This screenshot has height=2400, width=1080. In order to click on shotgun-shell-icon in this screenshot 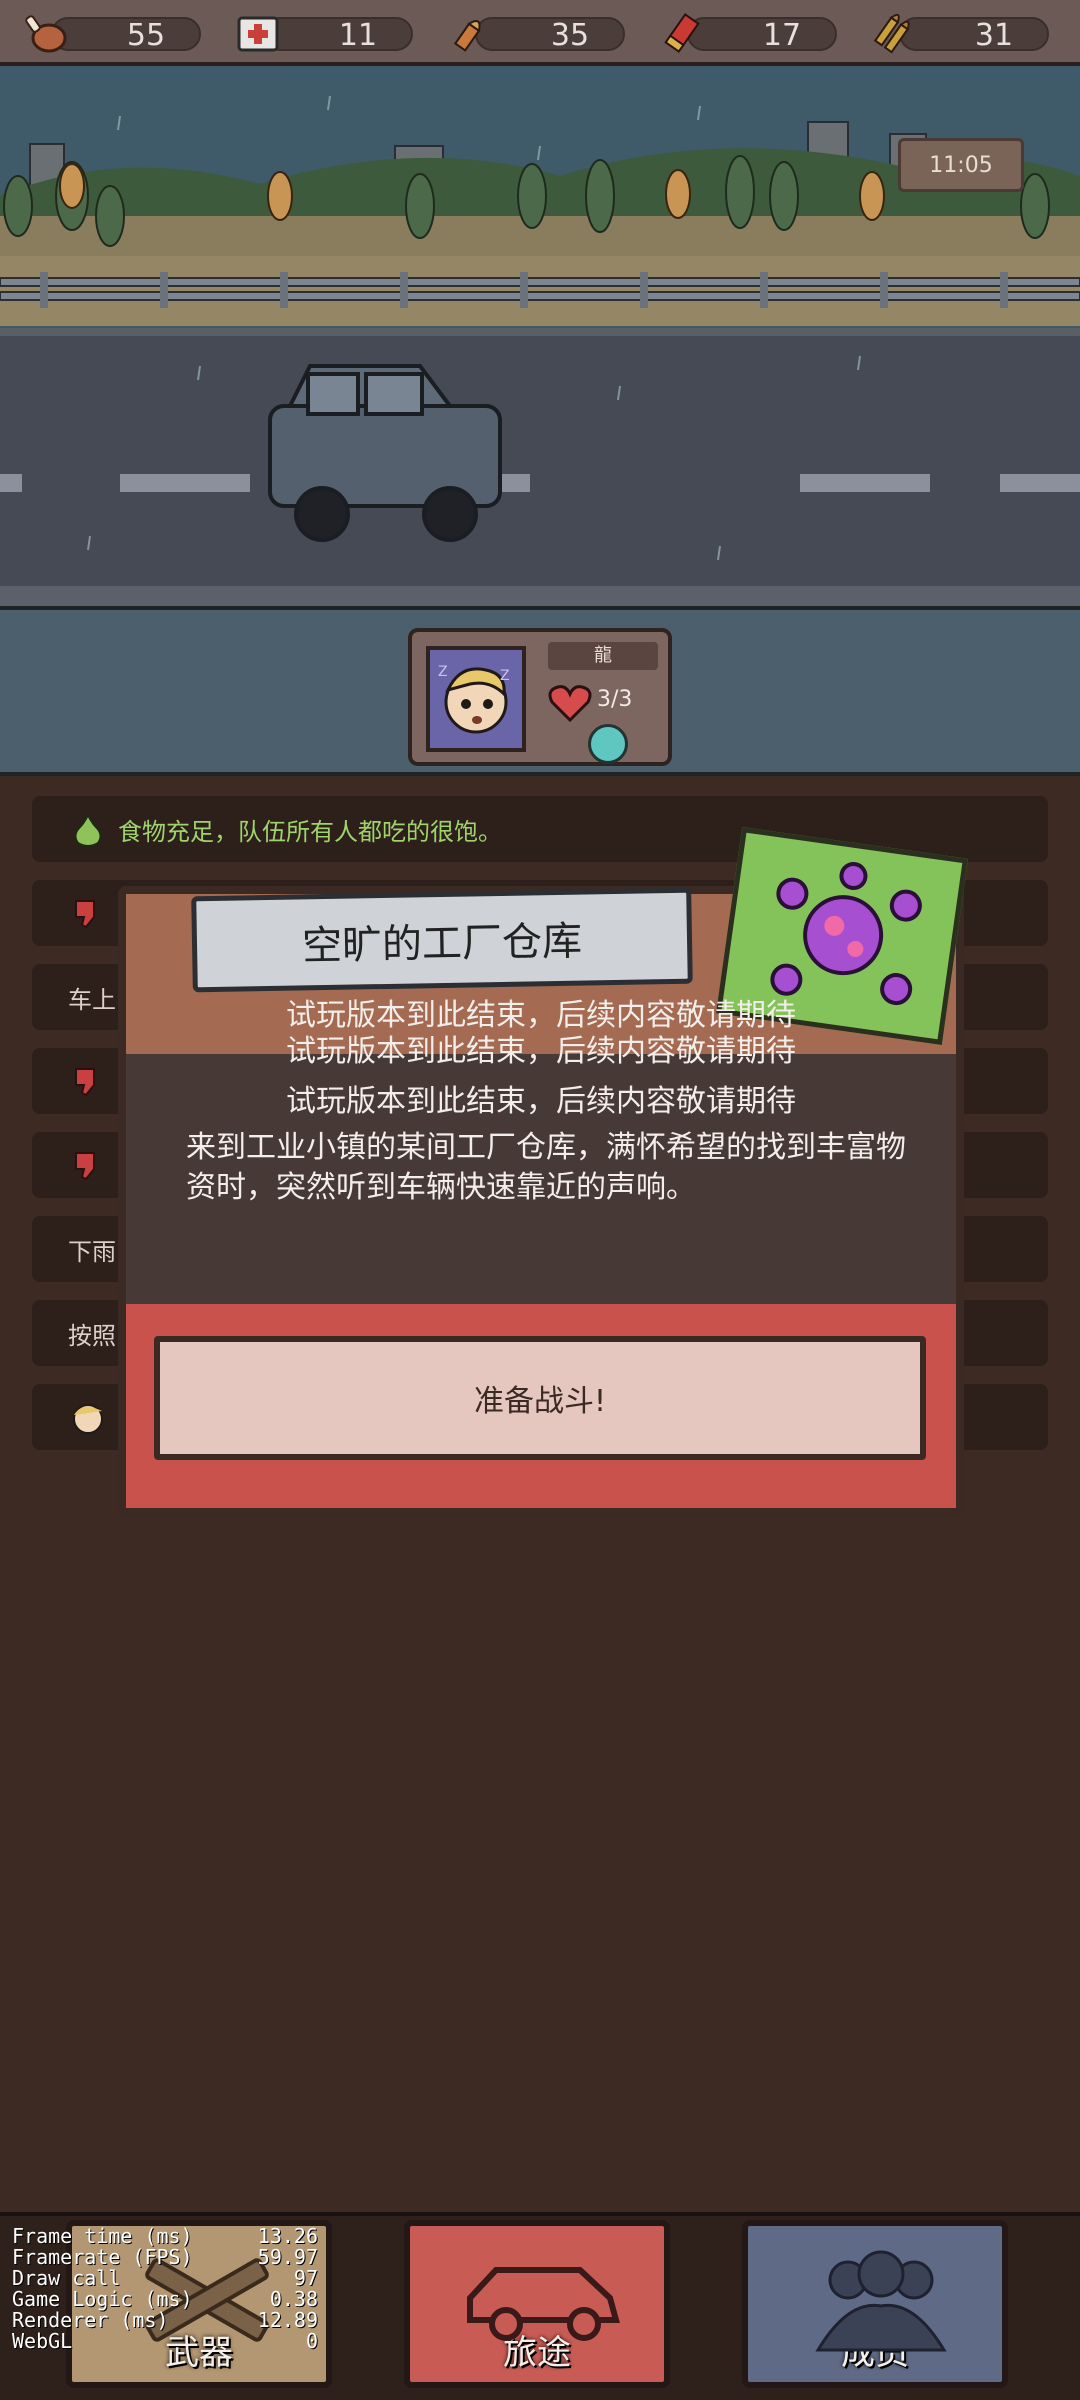, I will do `click(682, 33)`.